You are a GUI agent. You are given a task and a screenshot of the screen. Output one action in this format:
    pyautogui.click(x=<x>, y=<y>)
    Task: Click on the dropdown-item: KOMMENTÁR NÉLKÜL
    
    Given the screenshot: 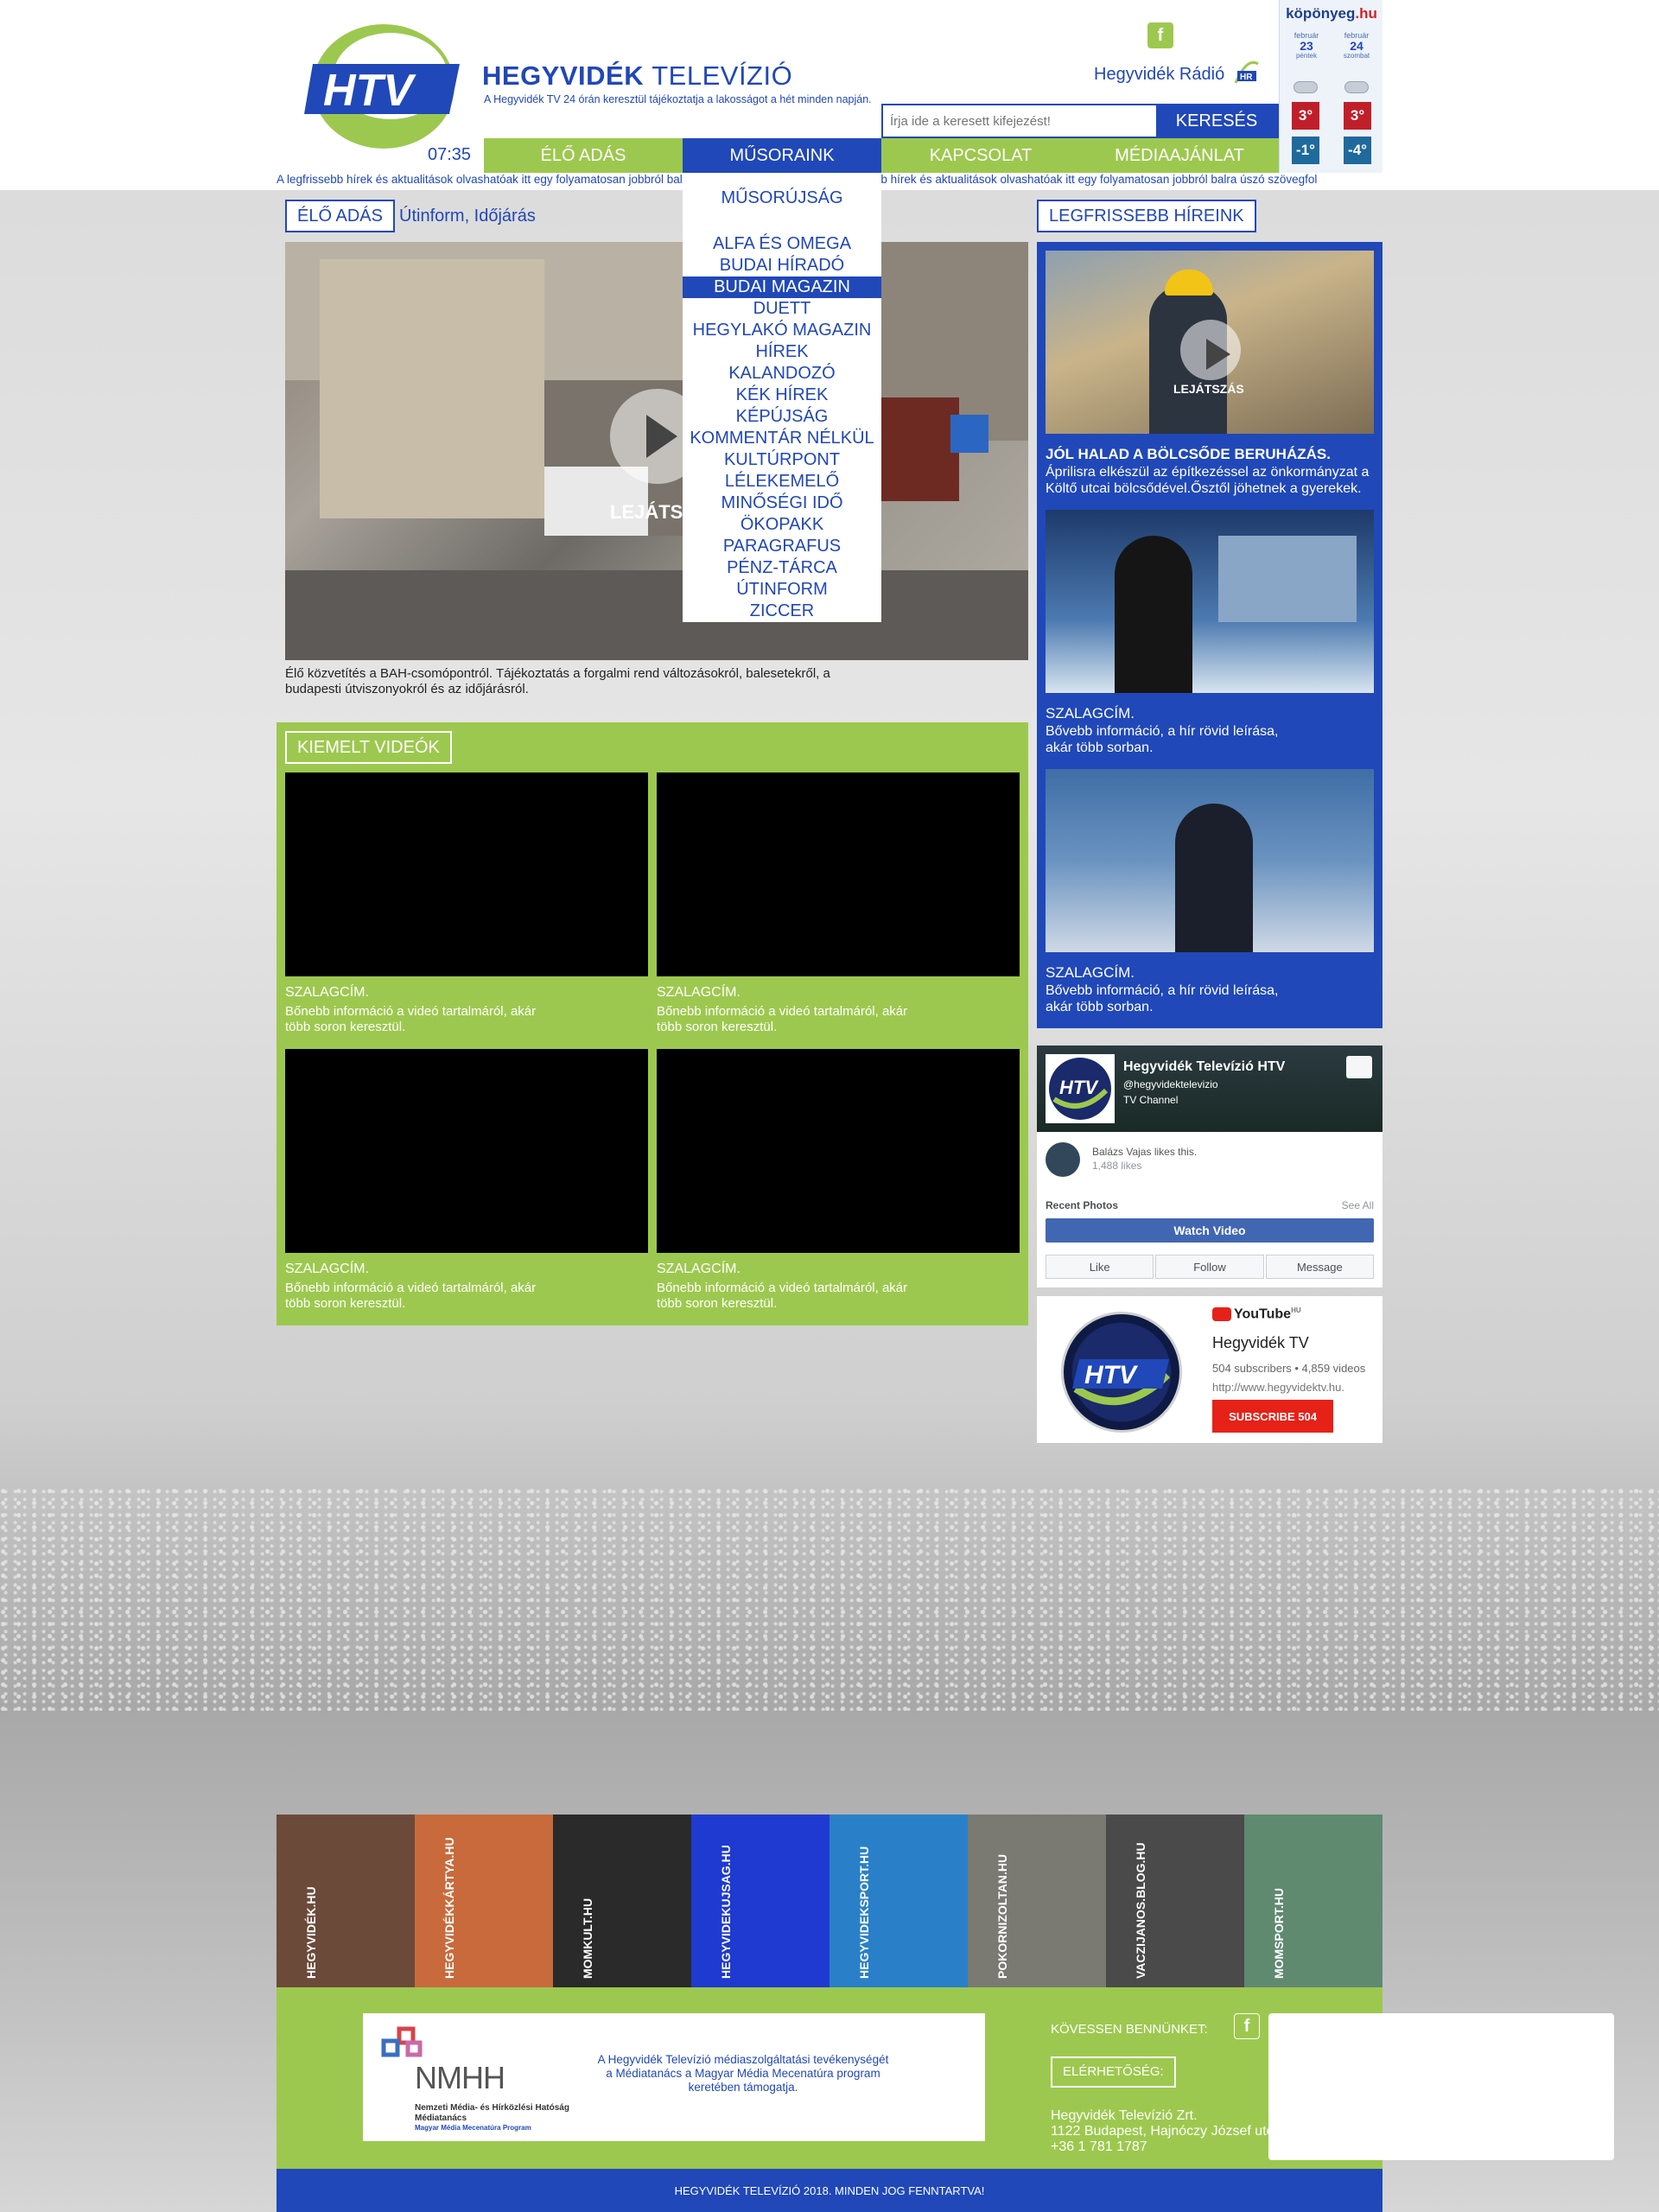 What is the action you would take?
    pyautogui.click(x=782, y=438)
    